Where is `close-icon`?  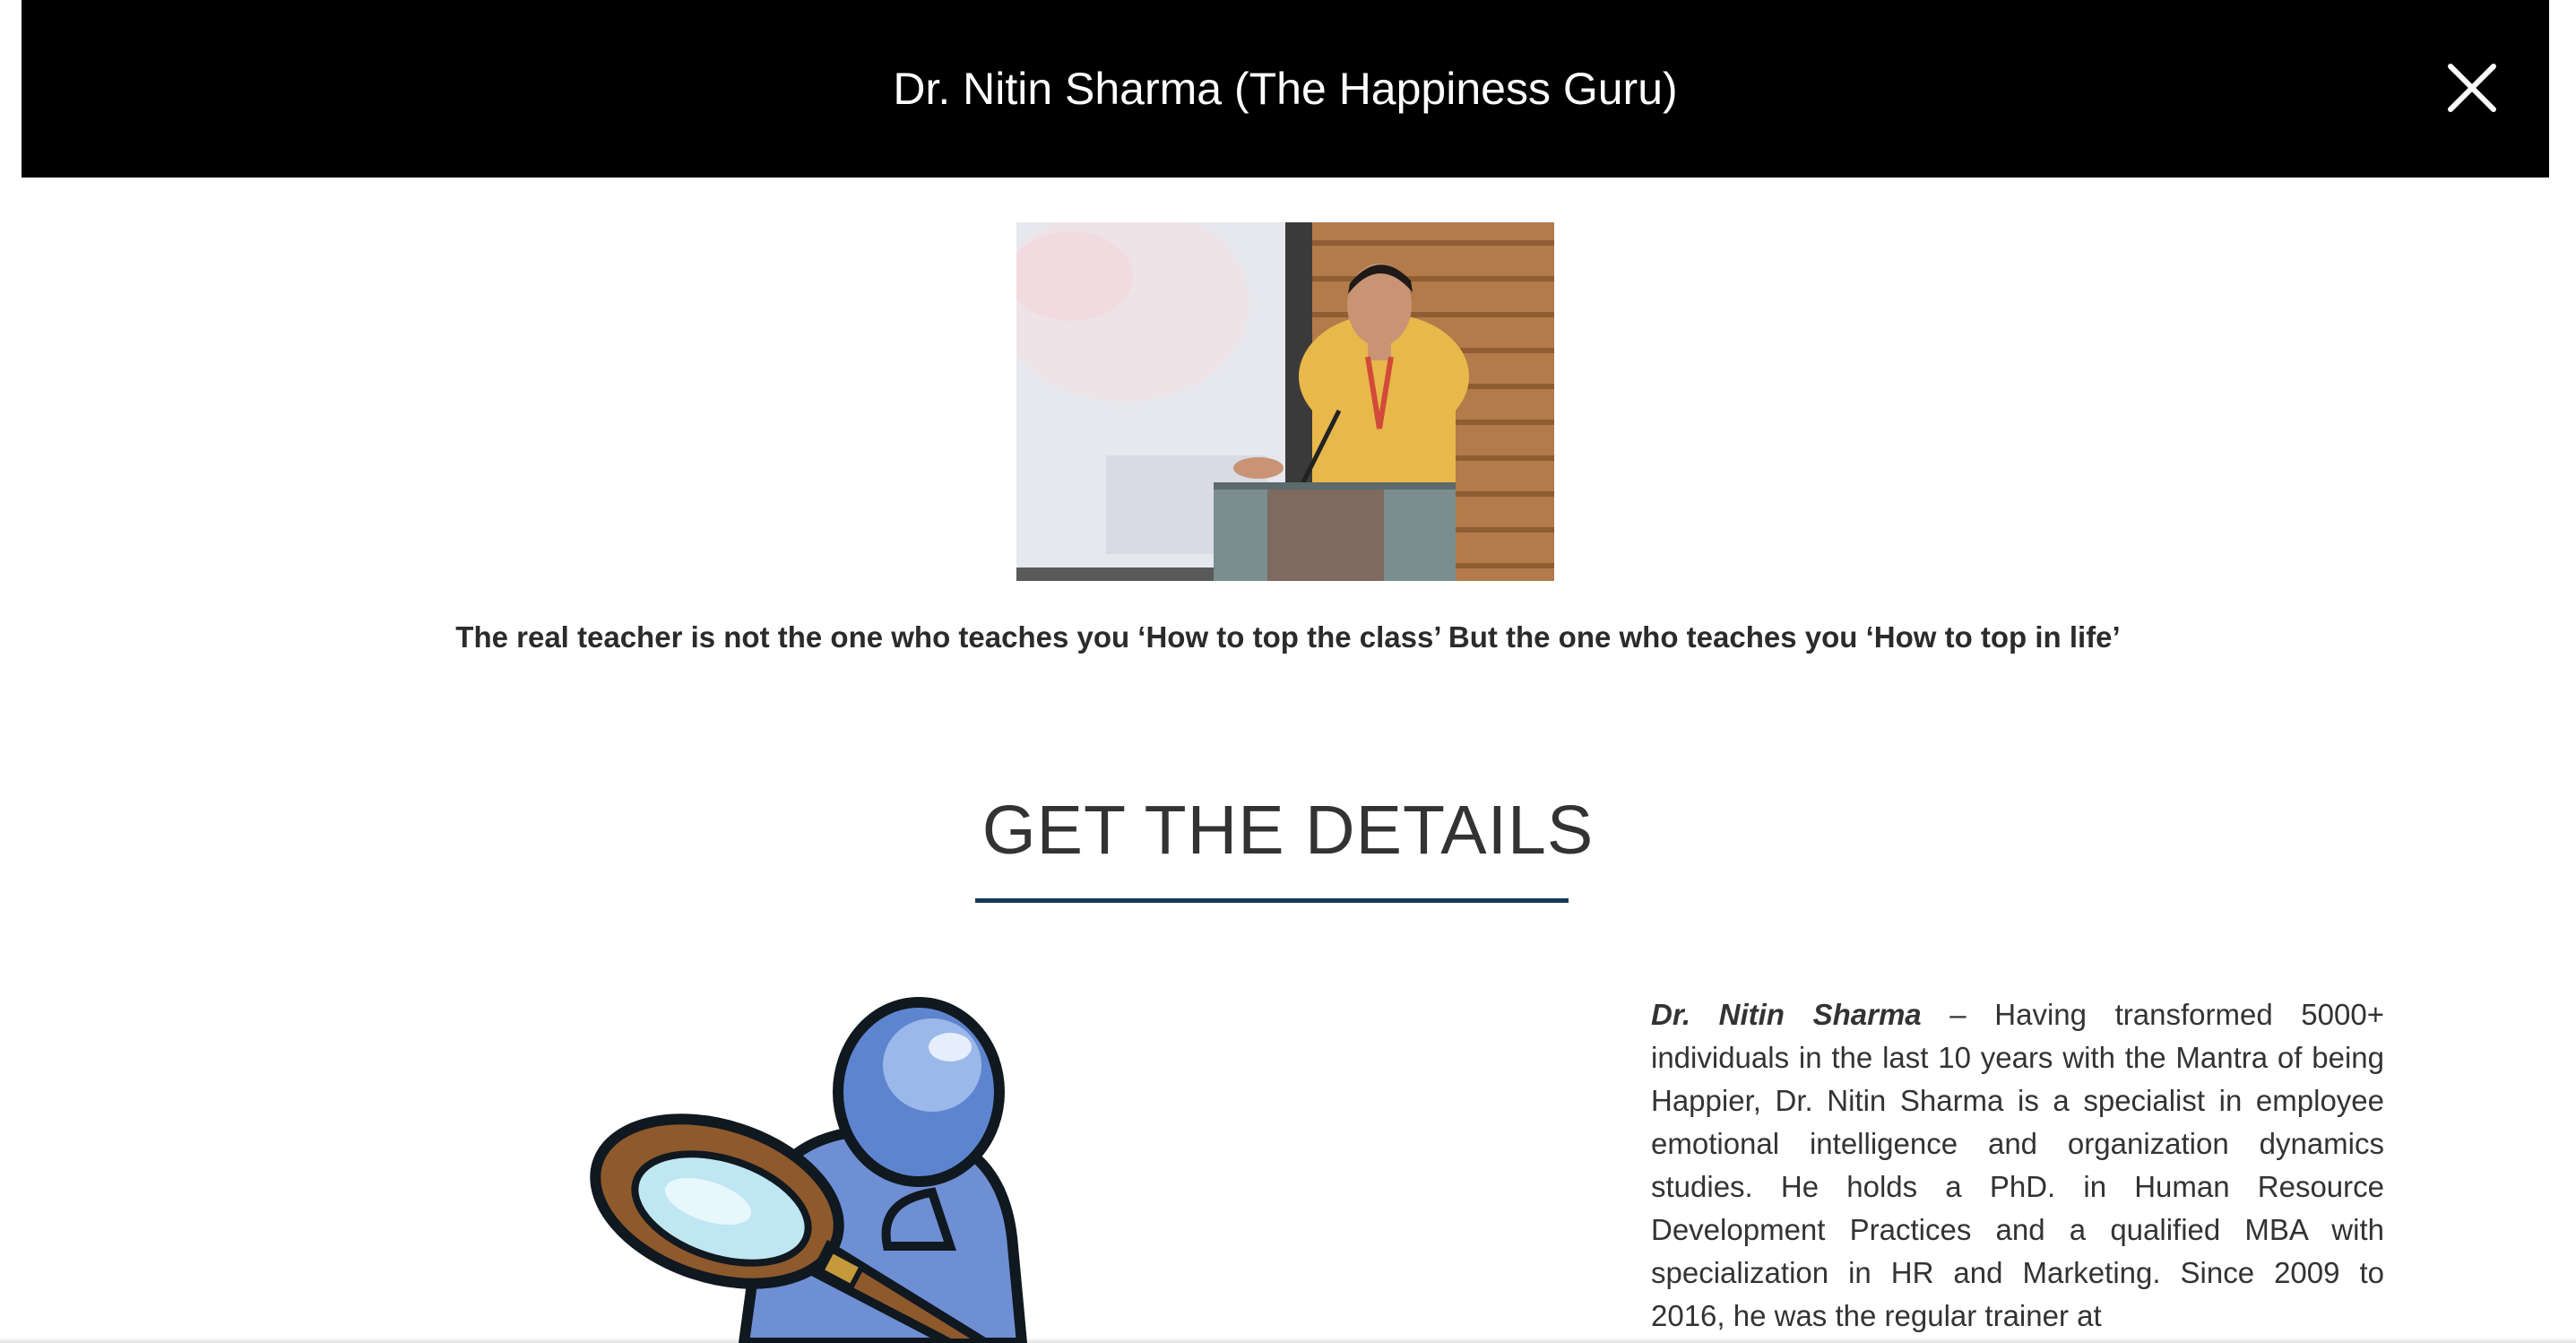 close-icon is located at coordinates (2472, 88).